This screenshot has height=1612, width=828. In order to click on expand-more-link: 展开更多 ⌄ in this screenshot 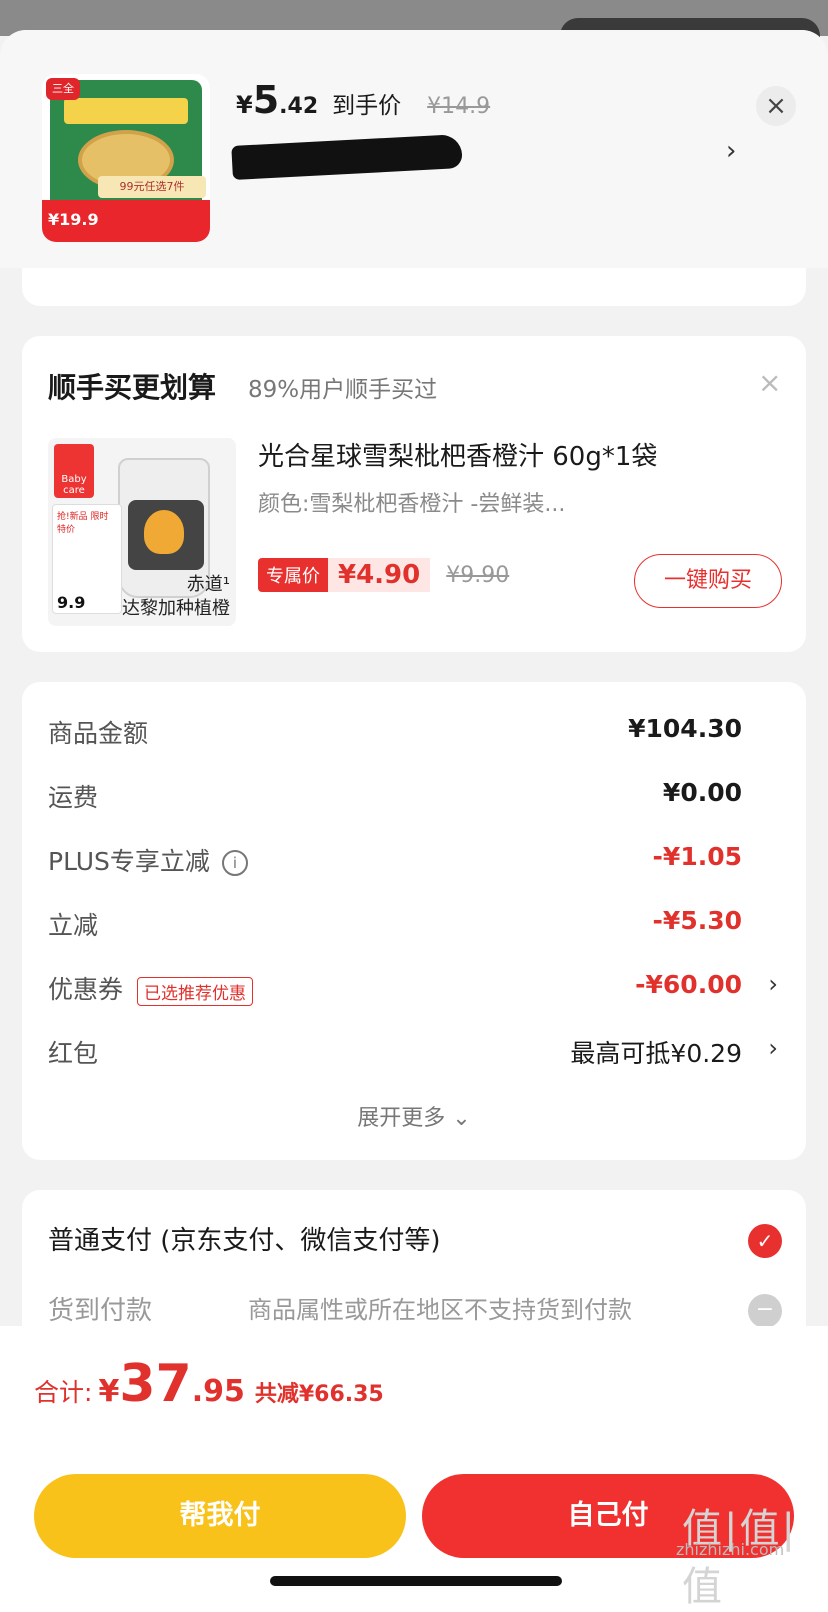, I will do `click(414, 1116)`.